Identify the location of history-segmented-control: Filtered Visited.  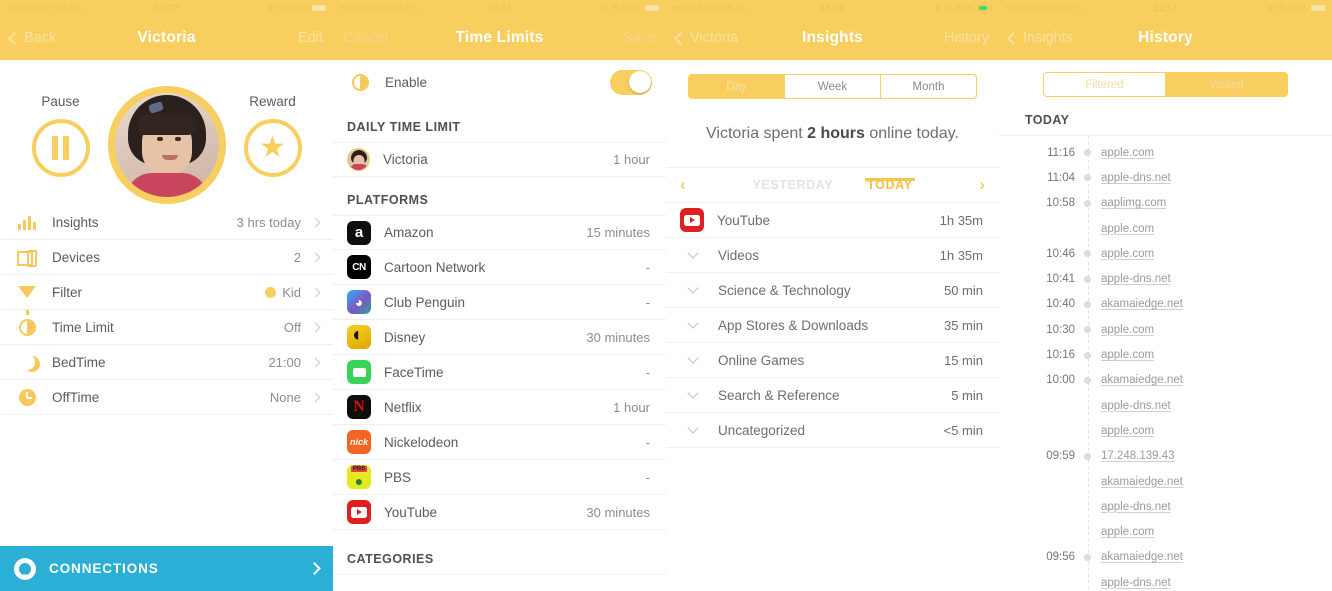
(1165, 84).